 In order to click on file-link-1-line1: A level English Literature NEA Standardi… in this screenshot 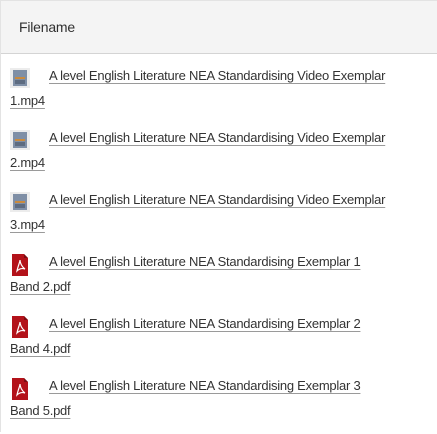, I will do `click(239, 74)`.